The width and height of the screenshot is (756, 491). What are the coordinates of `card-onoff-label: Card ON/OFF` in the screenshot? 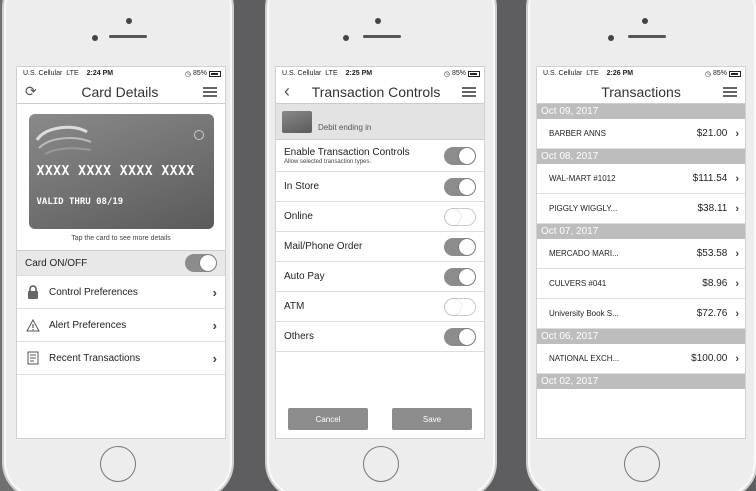 It's located at (56, 263).